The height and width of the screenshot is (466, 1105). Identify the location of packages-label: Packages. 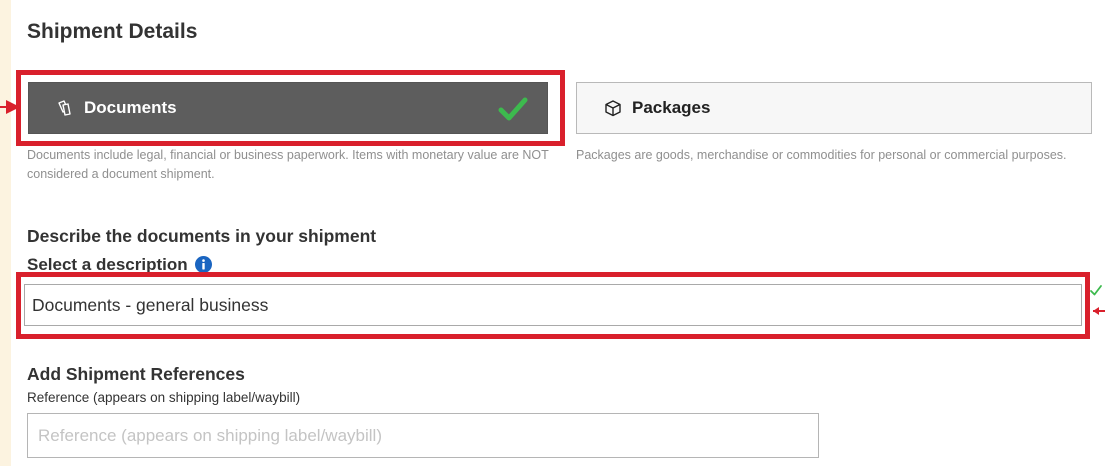
(671, 107).